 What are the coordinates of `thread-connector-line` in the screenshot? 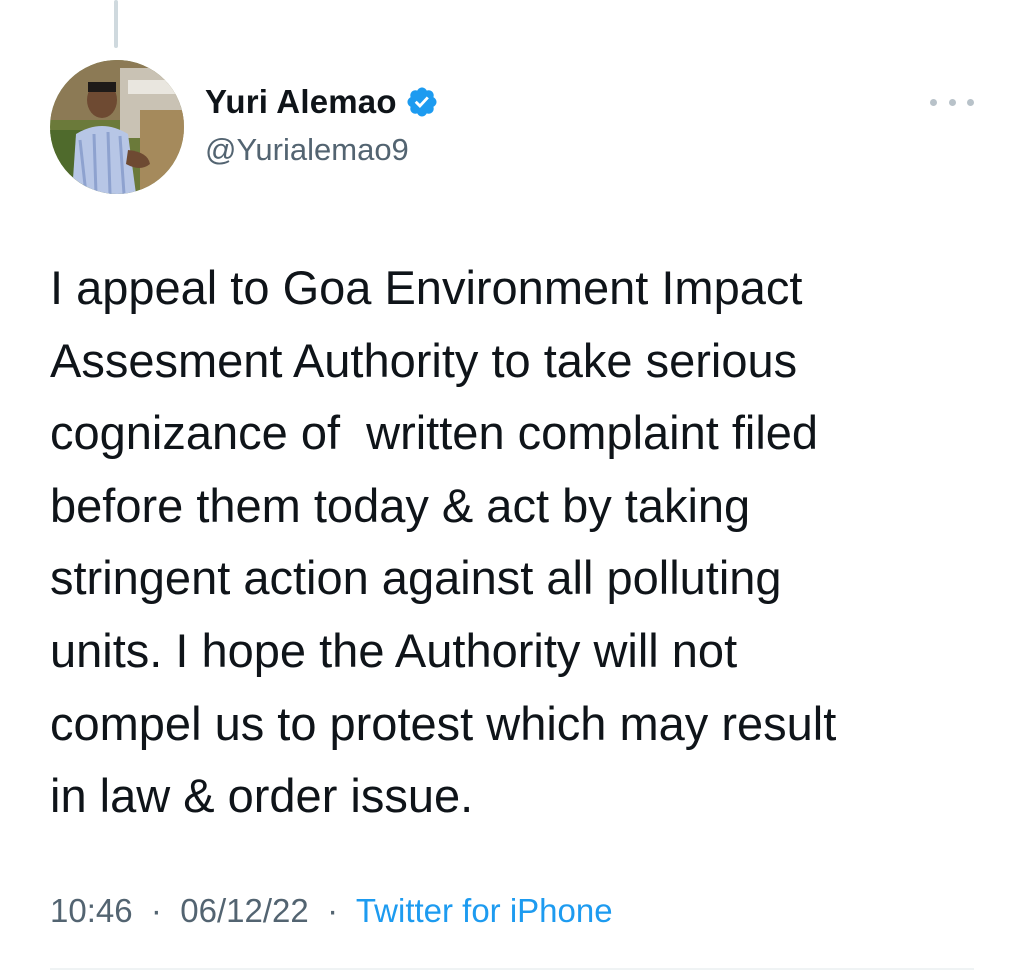 It's located at (116, 24).